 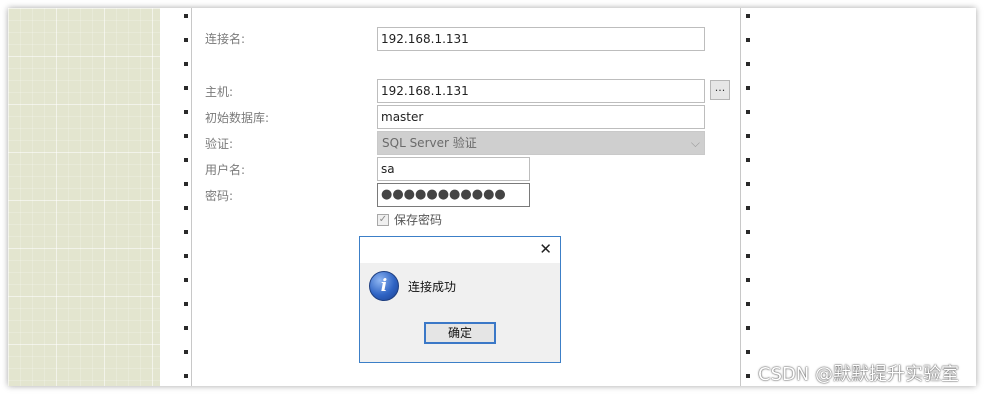 What do you see at coordinates (219, 196) in the screenshot?
I see `password-label: 密码:` at bounding box center [219, 196].